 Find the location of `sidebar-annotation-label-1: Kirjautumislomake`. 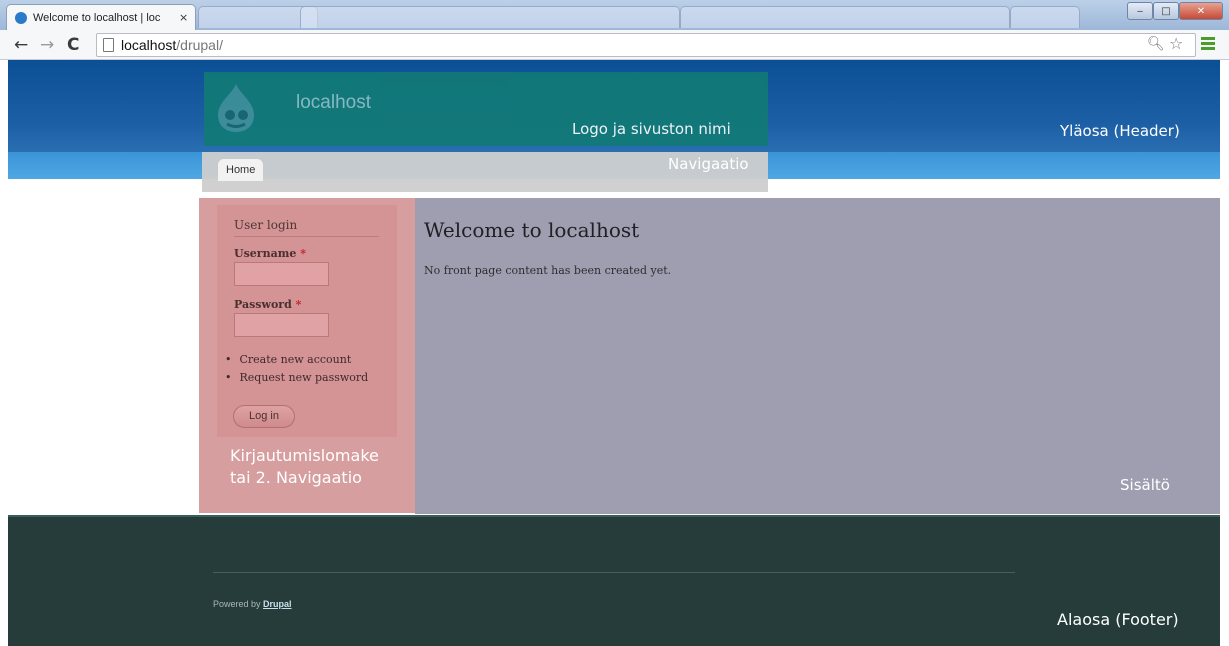

sidebar-annotation-label-1: Kirjautumislomake is located at coordinates (304, 455).